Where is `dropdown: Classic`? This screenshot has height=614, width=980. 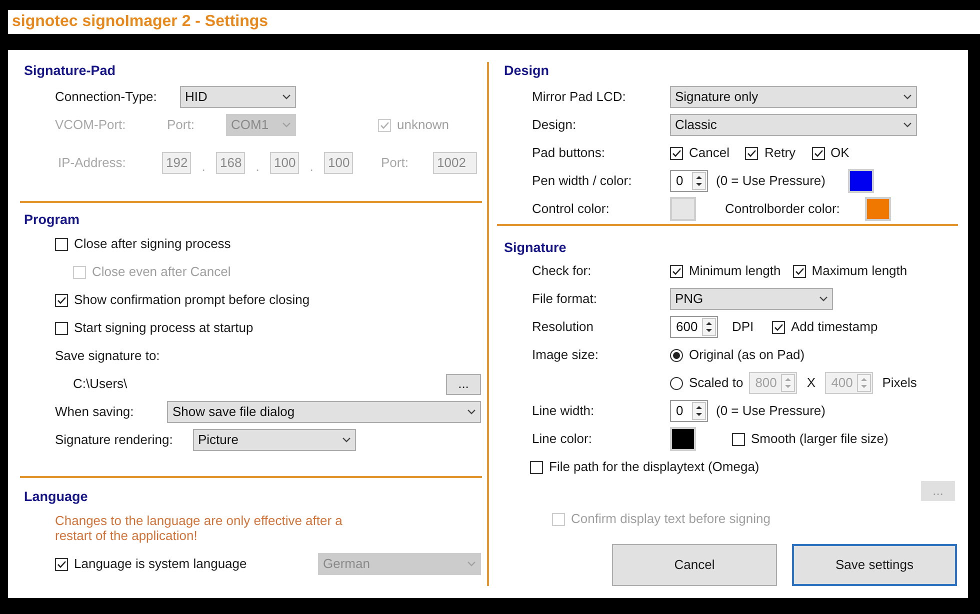 dropdown: Classic is located at coordinates (793, 125).